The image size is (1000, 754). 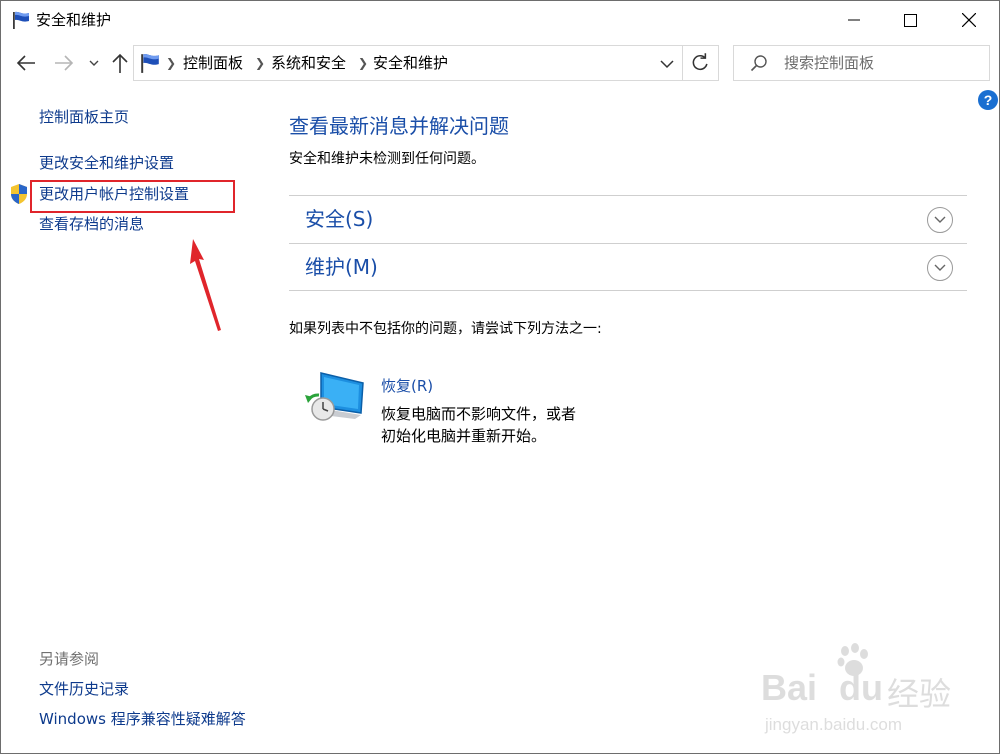 What do you see at coordinates (19, 194) in the screenshot?
I see `uac-shield-icon` at bounding box center [19, 194].